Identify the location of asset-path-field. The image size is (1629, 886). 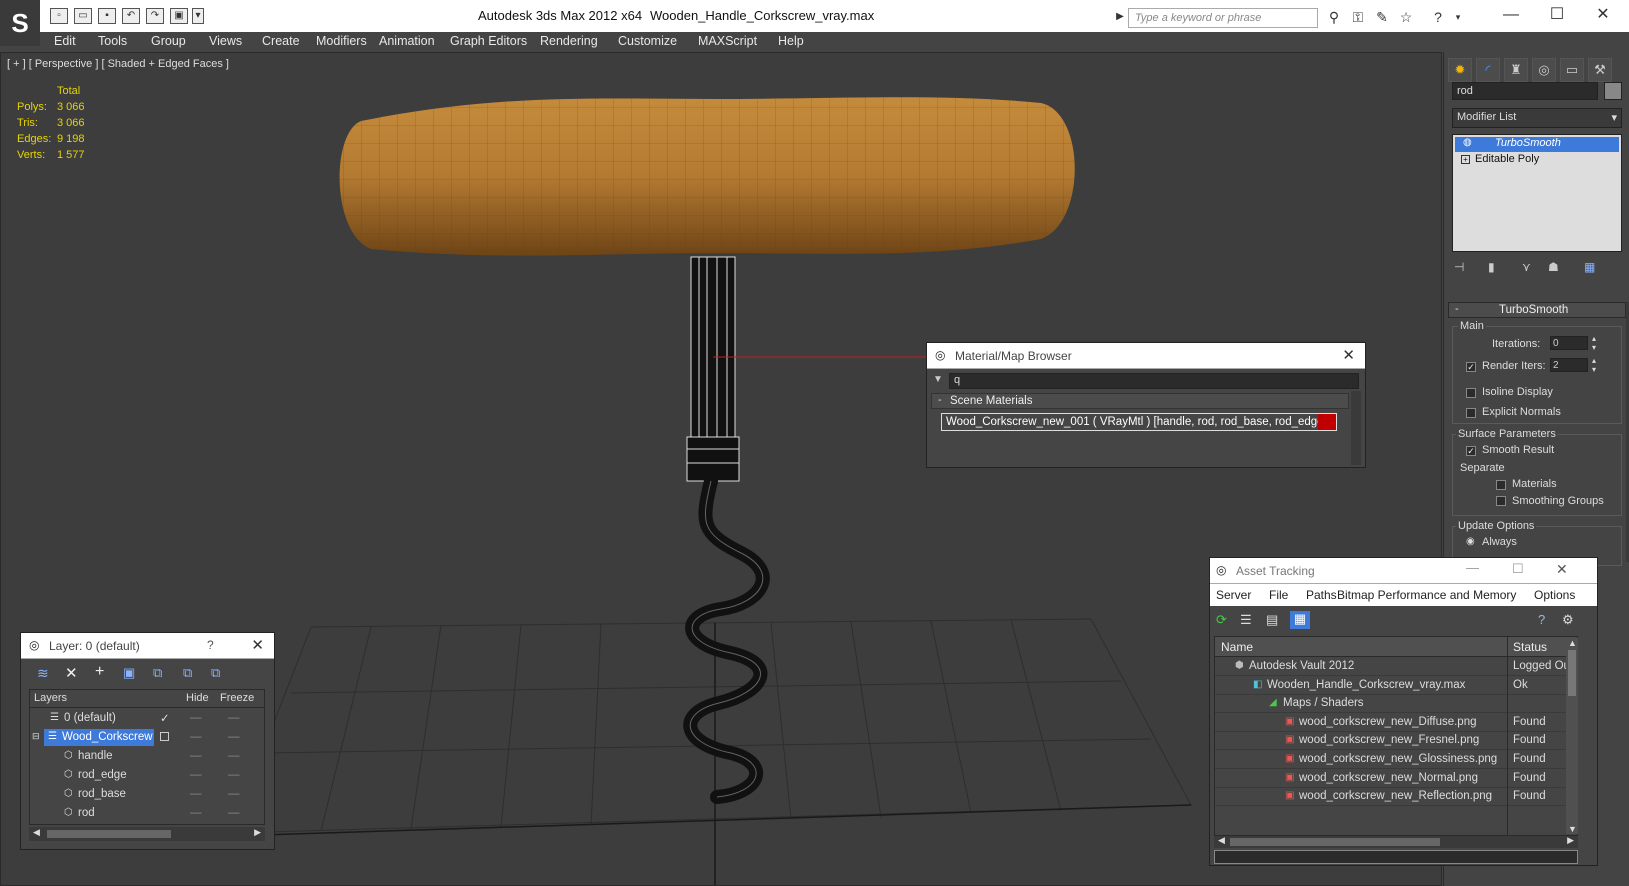
(1396, 857).